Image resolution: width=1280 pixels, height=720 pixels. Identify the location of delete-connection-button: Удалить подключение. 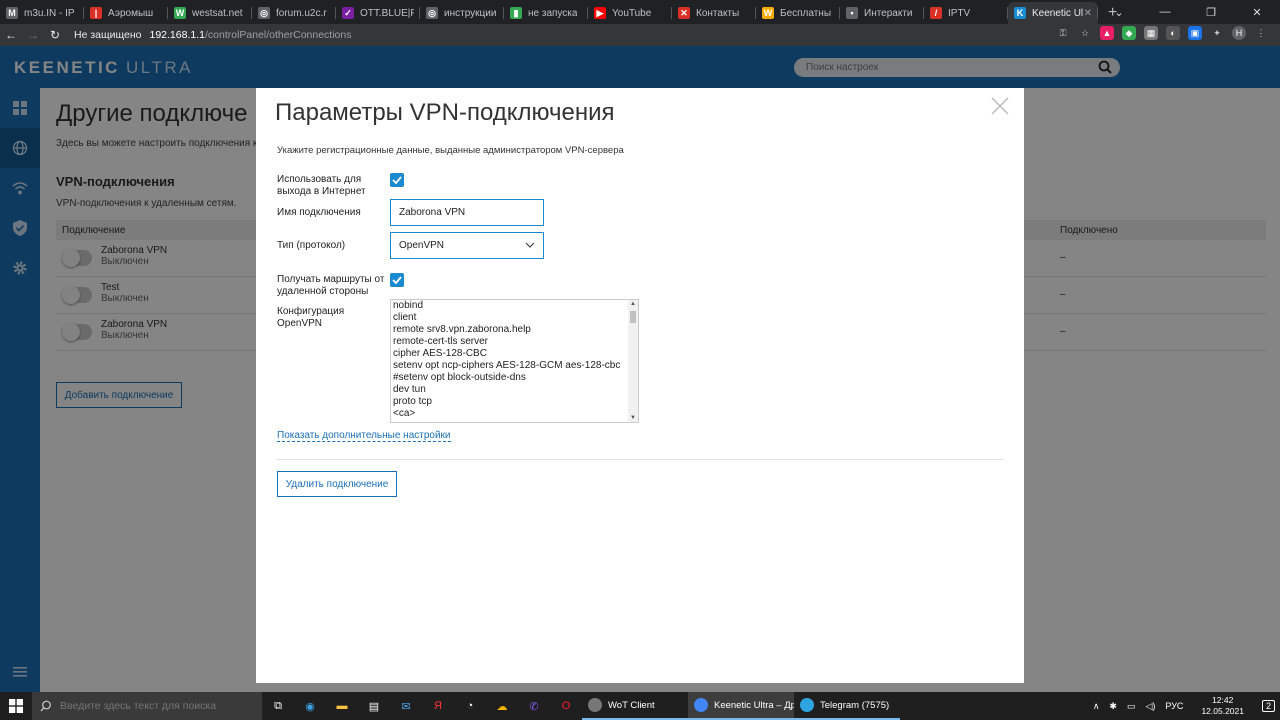
(337, 484).